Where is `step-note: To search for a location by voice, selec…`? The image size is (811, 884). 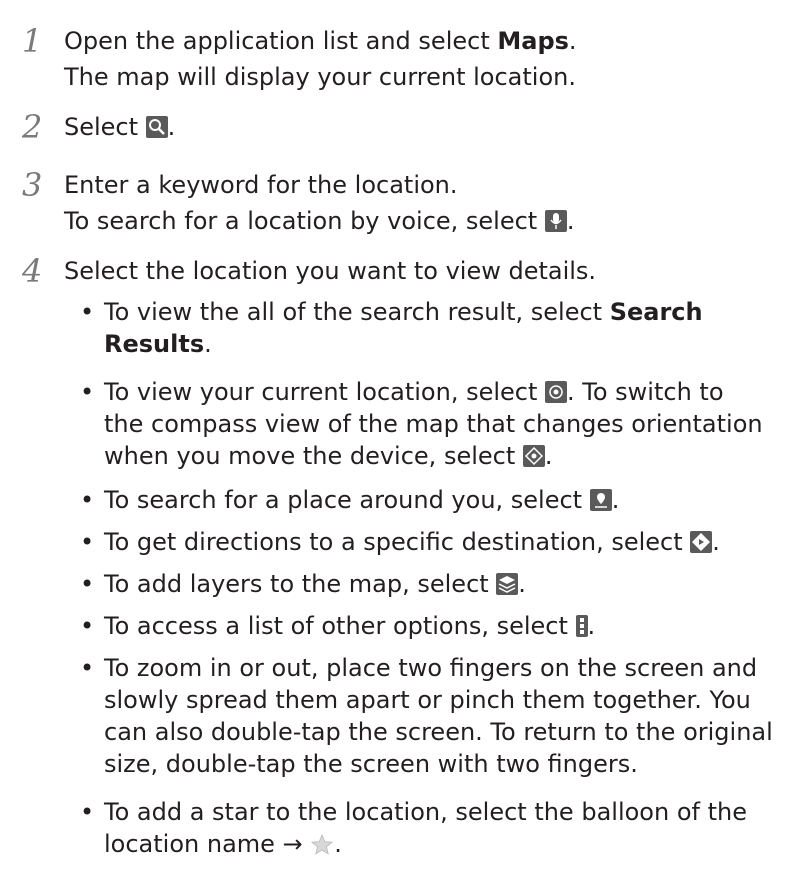 step-note: To search for a location by voice, selec… is located at coordinates (319, 221).